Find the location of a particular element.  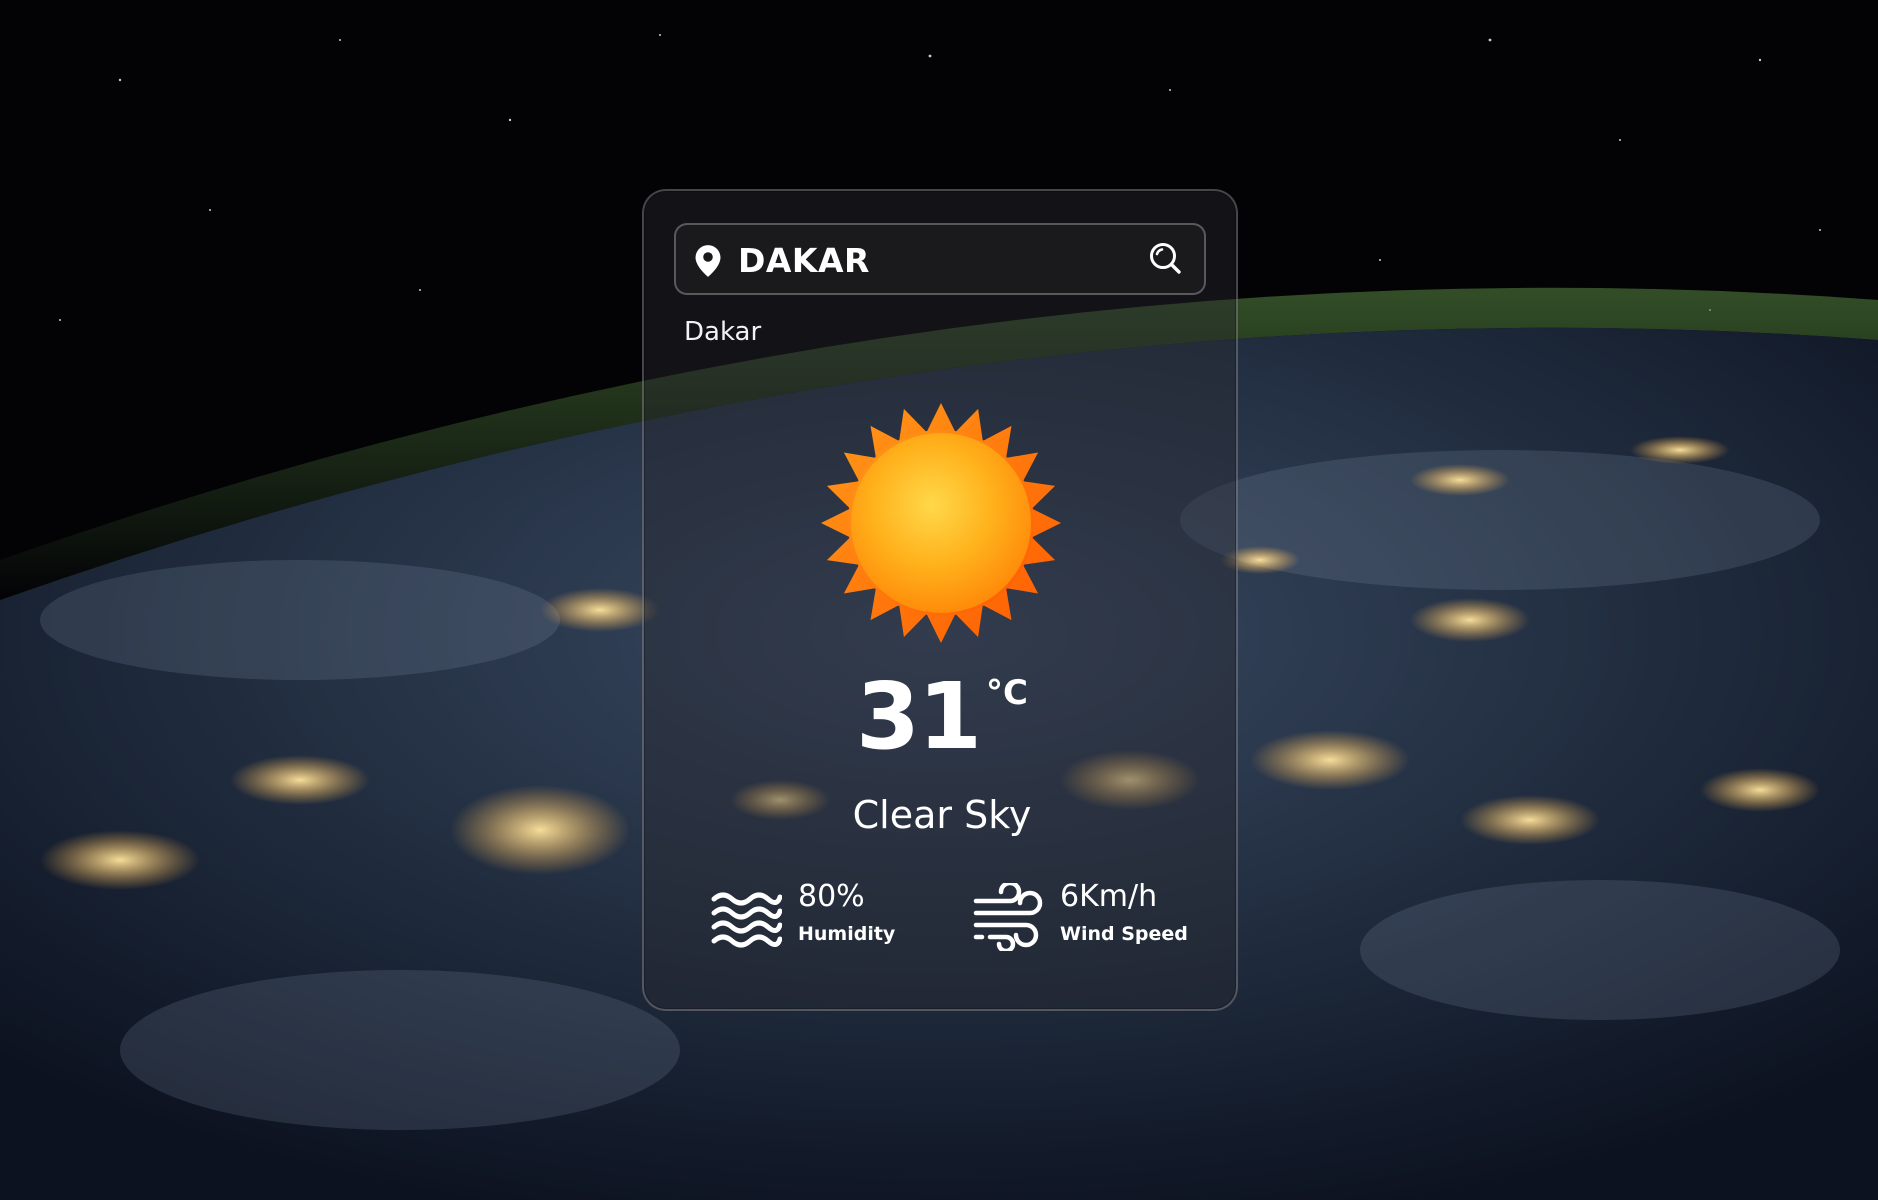

city-search-input is located at coordinates (938, 260).